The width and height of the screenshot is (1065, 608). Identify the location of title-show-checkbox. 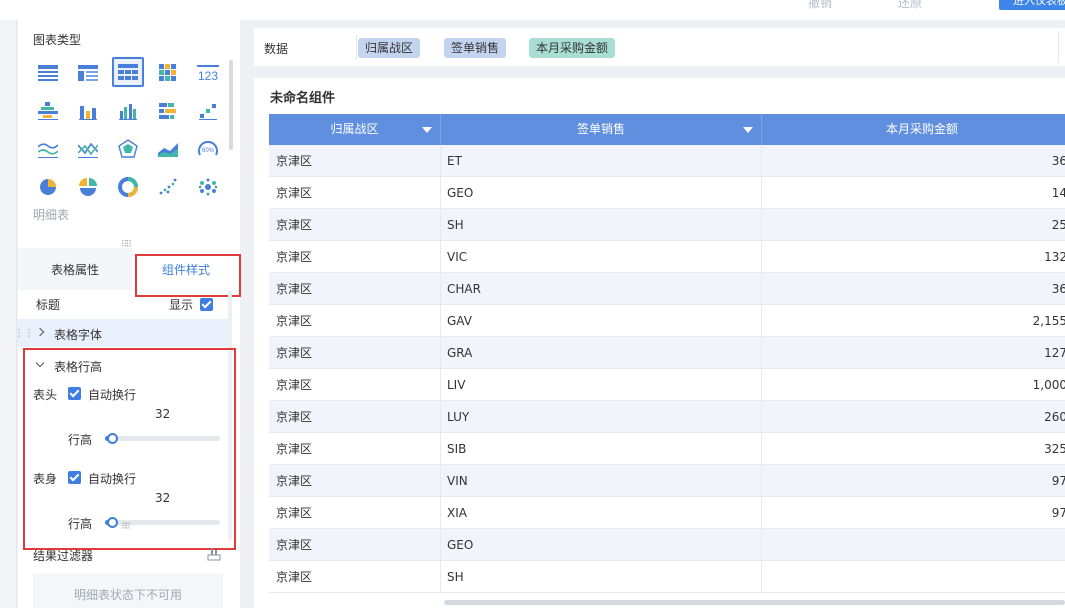
(206, 304).